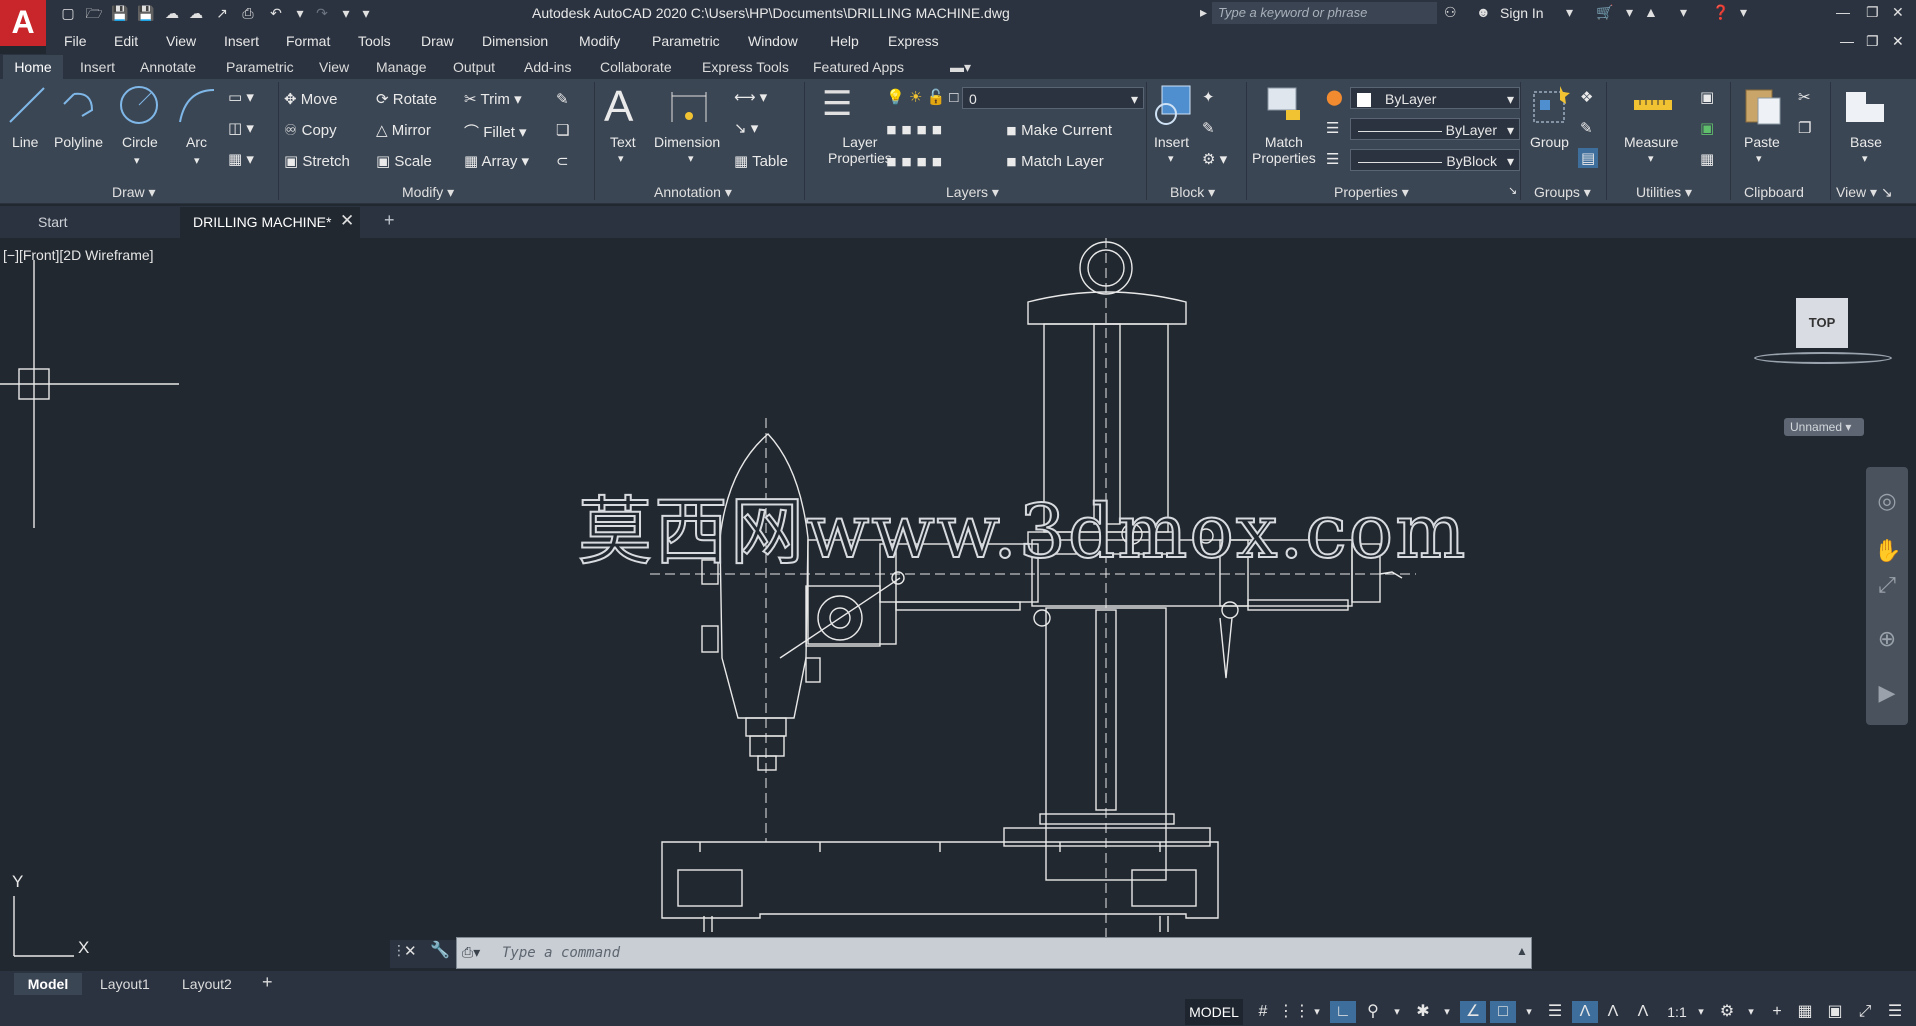 This screenshot has width=1916, height=1026. I want to click on new-tab-plus-icon: +, so click(389, 220).